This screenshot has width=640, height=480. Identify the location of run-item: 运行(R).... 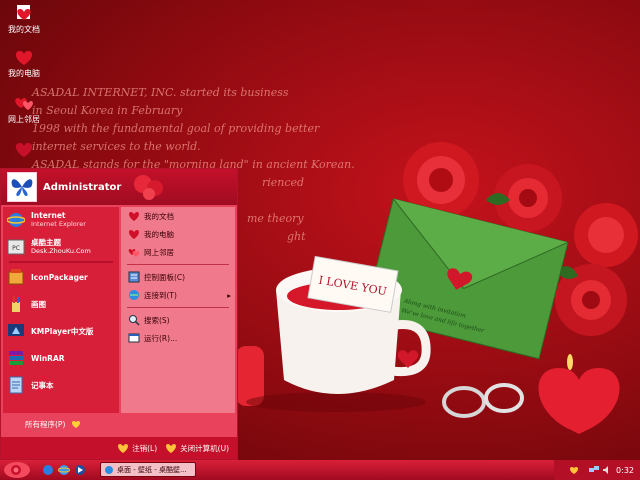
(178, 338).